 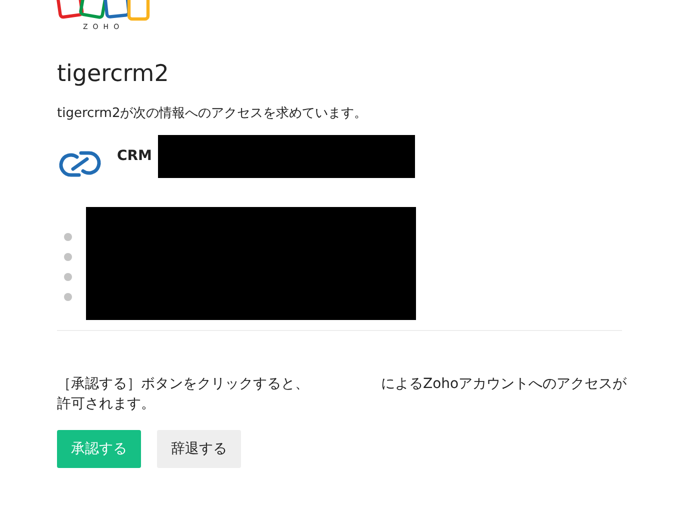 What do you see at coordinates (342, 394) in the screenshot?
I see `consent-text: ［承認する］ボタンをクリックすると、 によるZohoアカウントへのアクセスが許可されます。` at bounding box center [342, 394].